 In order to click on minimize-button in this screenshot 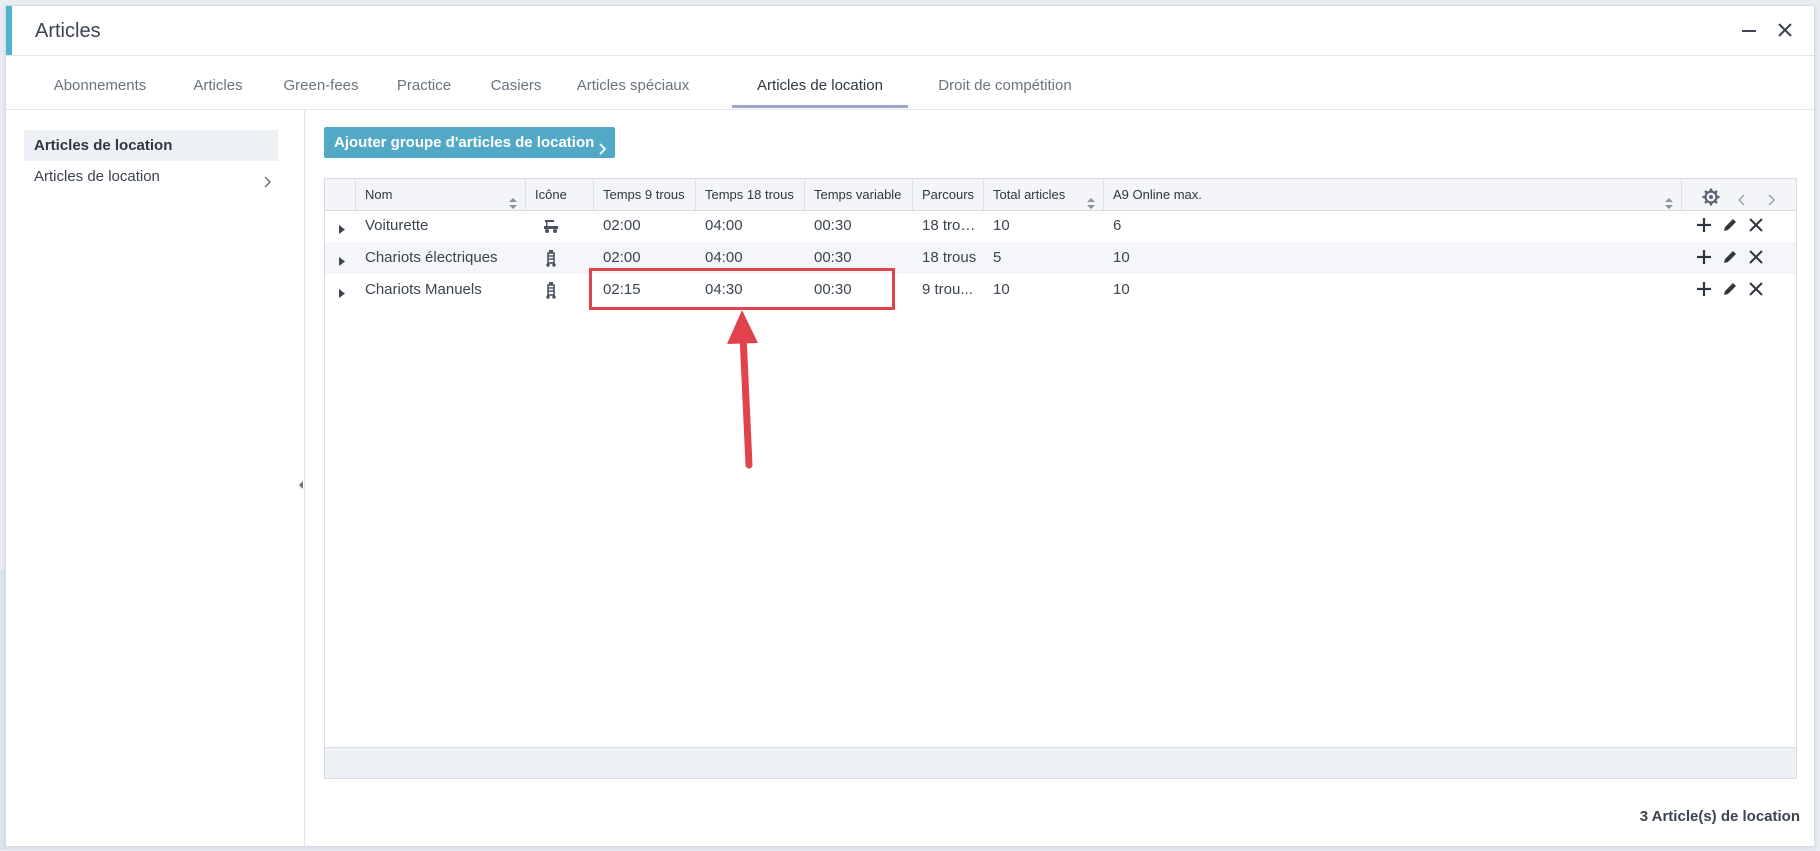, I will do `click(1749, 30)`.